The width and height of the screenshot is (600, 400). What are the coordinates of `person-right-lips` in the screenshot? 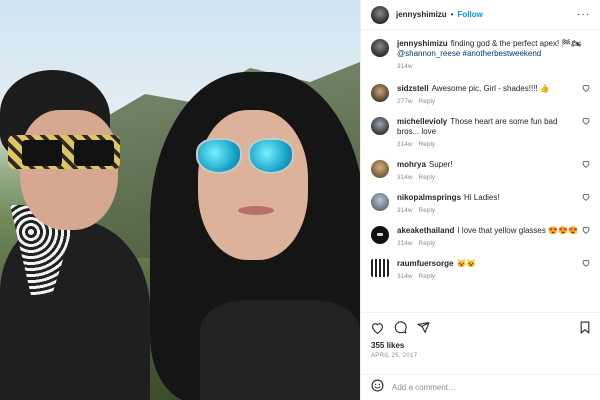 It's located at (256, 210).